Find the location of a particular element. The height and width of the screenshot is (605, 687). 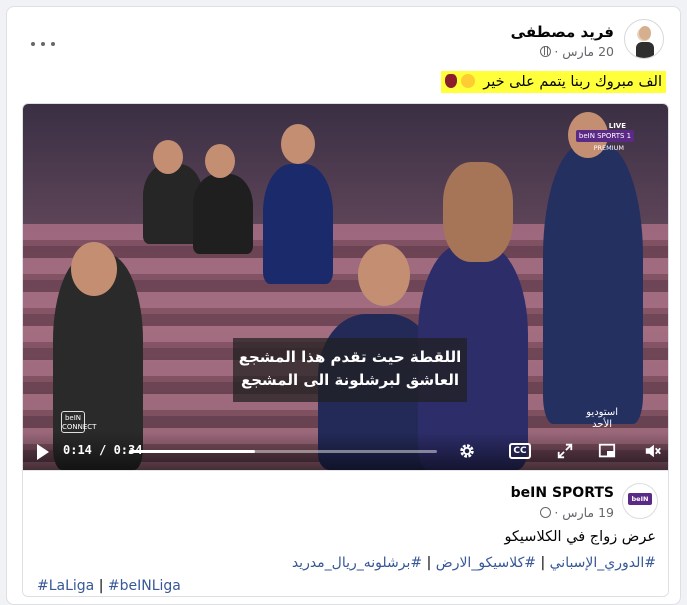

proposing-fan-head is located at coordinates (384, 275).